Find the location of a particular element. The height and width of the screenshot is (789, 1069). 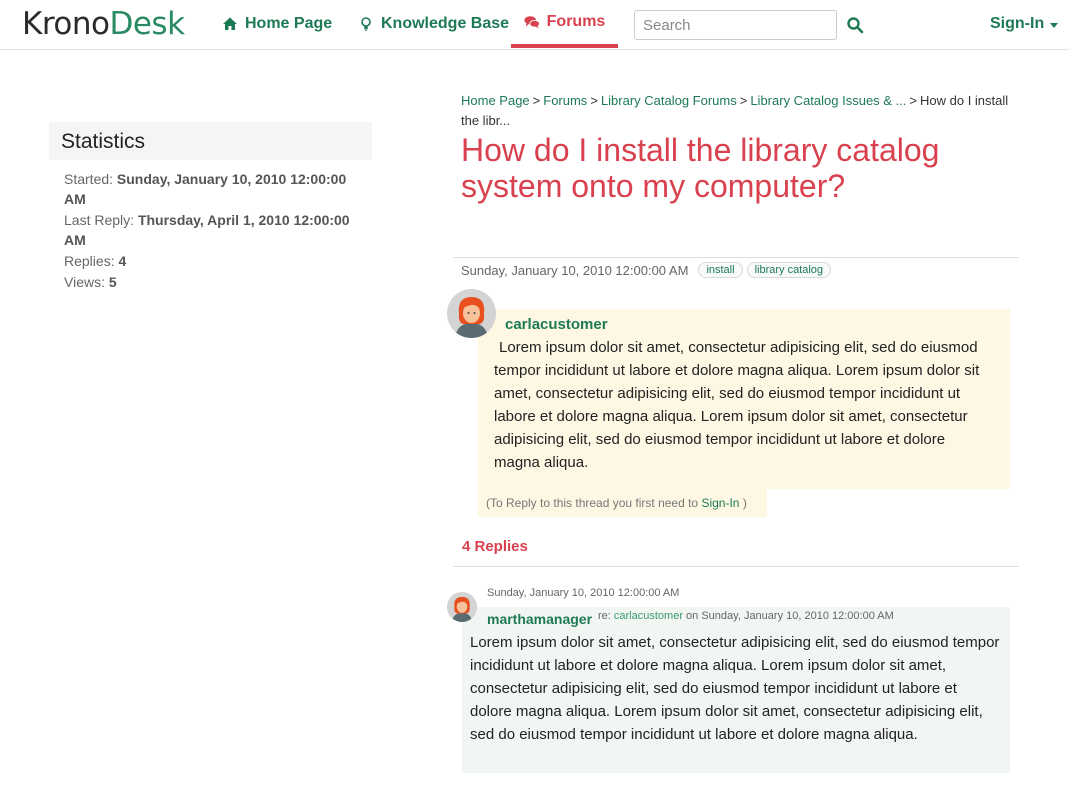

sign-in-label: Sign-In is located at coordinates (1017, 23).